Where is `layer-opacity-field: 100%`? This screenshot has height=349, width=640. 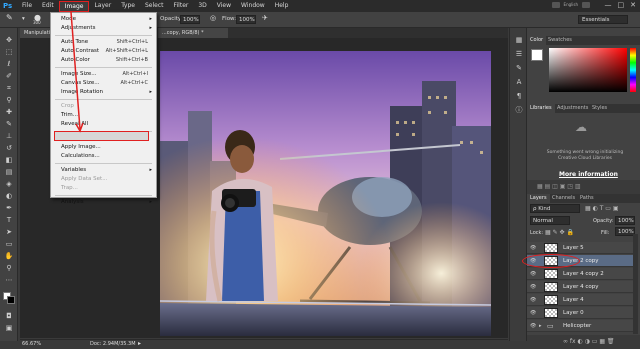 layer-opacity-field: 100% is located at coordinates (625, 220).